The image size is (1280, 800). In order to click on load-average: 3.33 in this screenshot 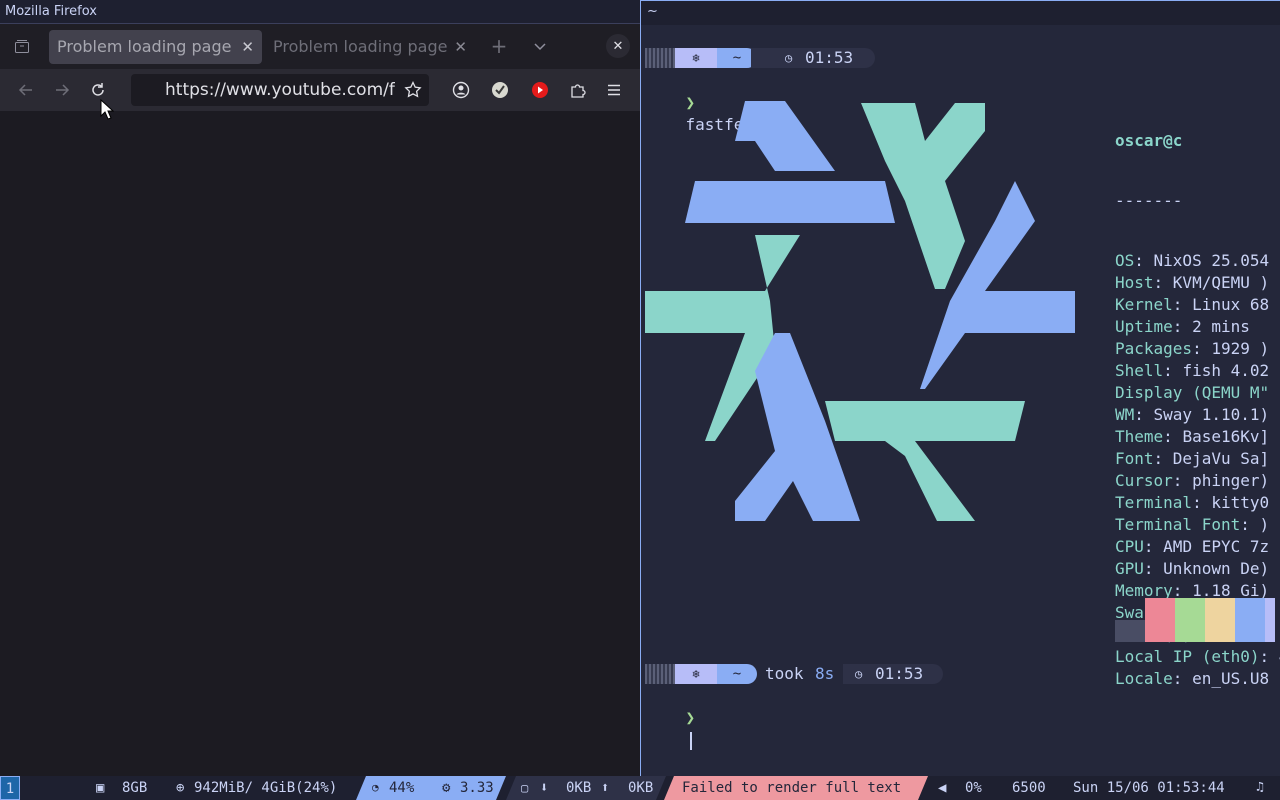, I will do `click(477, 788)`.